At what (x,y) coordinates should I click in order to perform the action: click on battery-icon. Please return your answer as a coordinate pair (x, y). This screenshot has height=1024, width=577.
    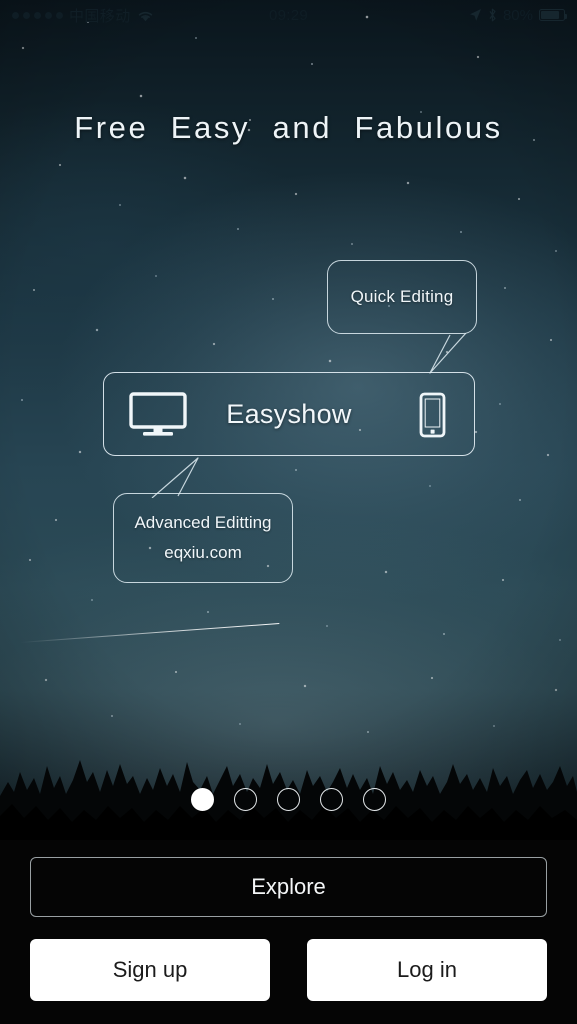
    Looking at the image, I should click on (553, 15).